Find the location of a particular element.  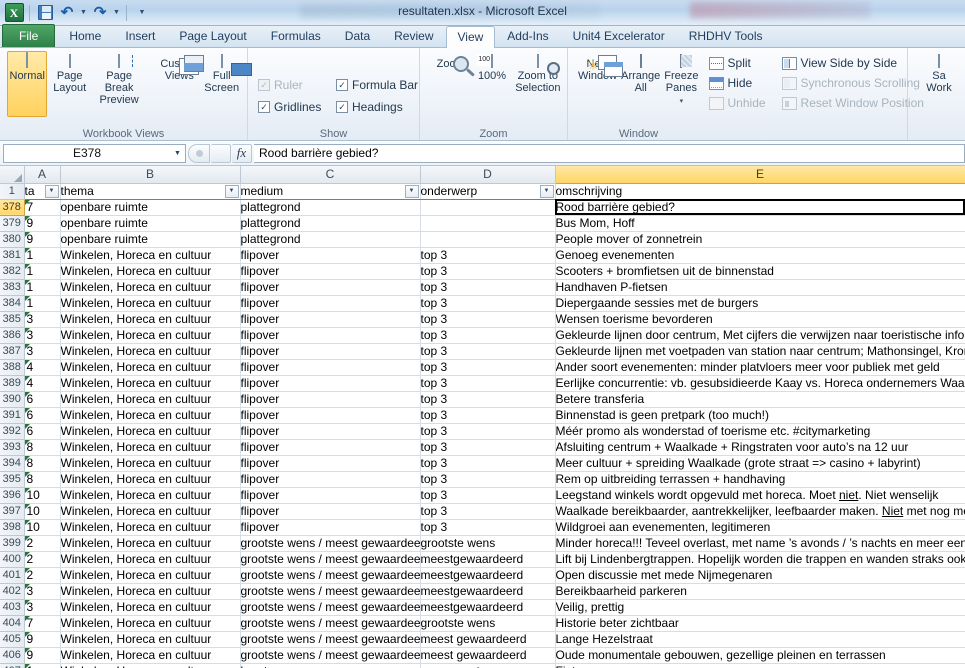

cell-b-389: Winkelen, Horeca en cultuur is located at coordinates (150, 383).